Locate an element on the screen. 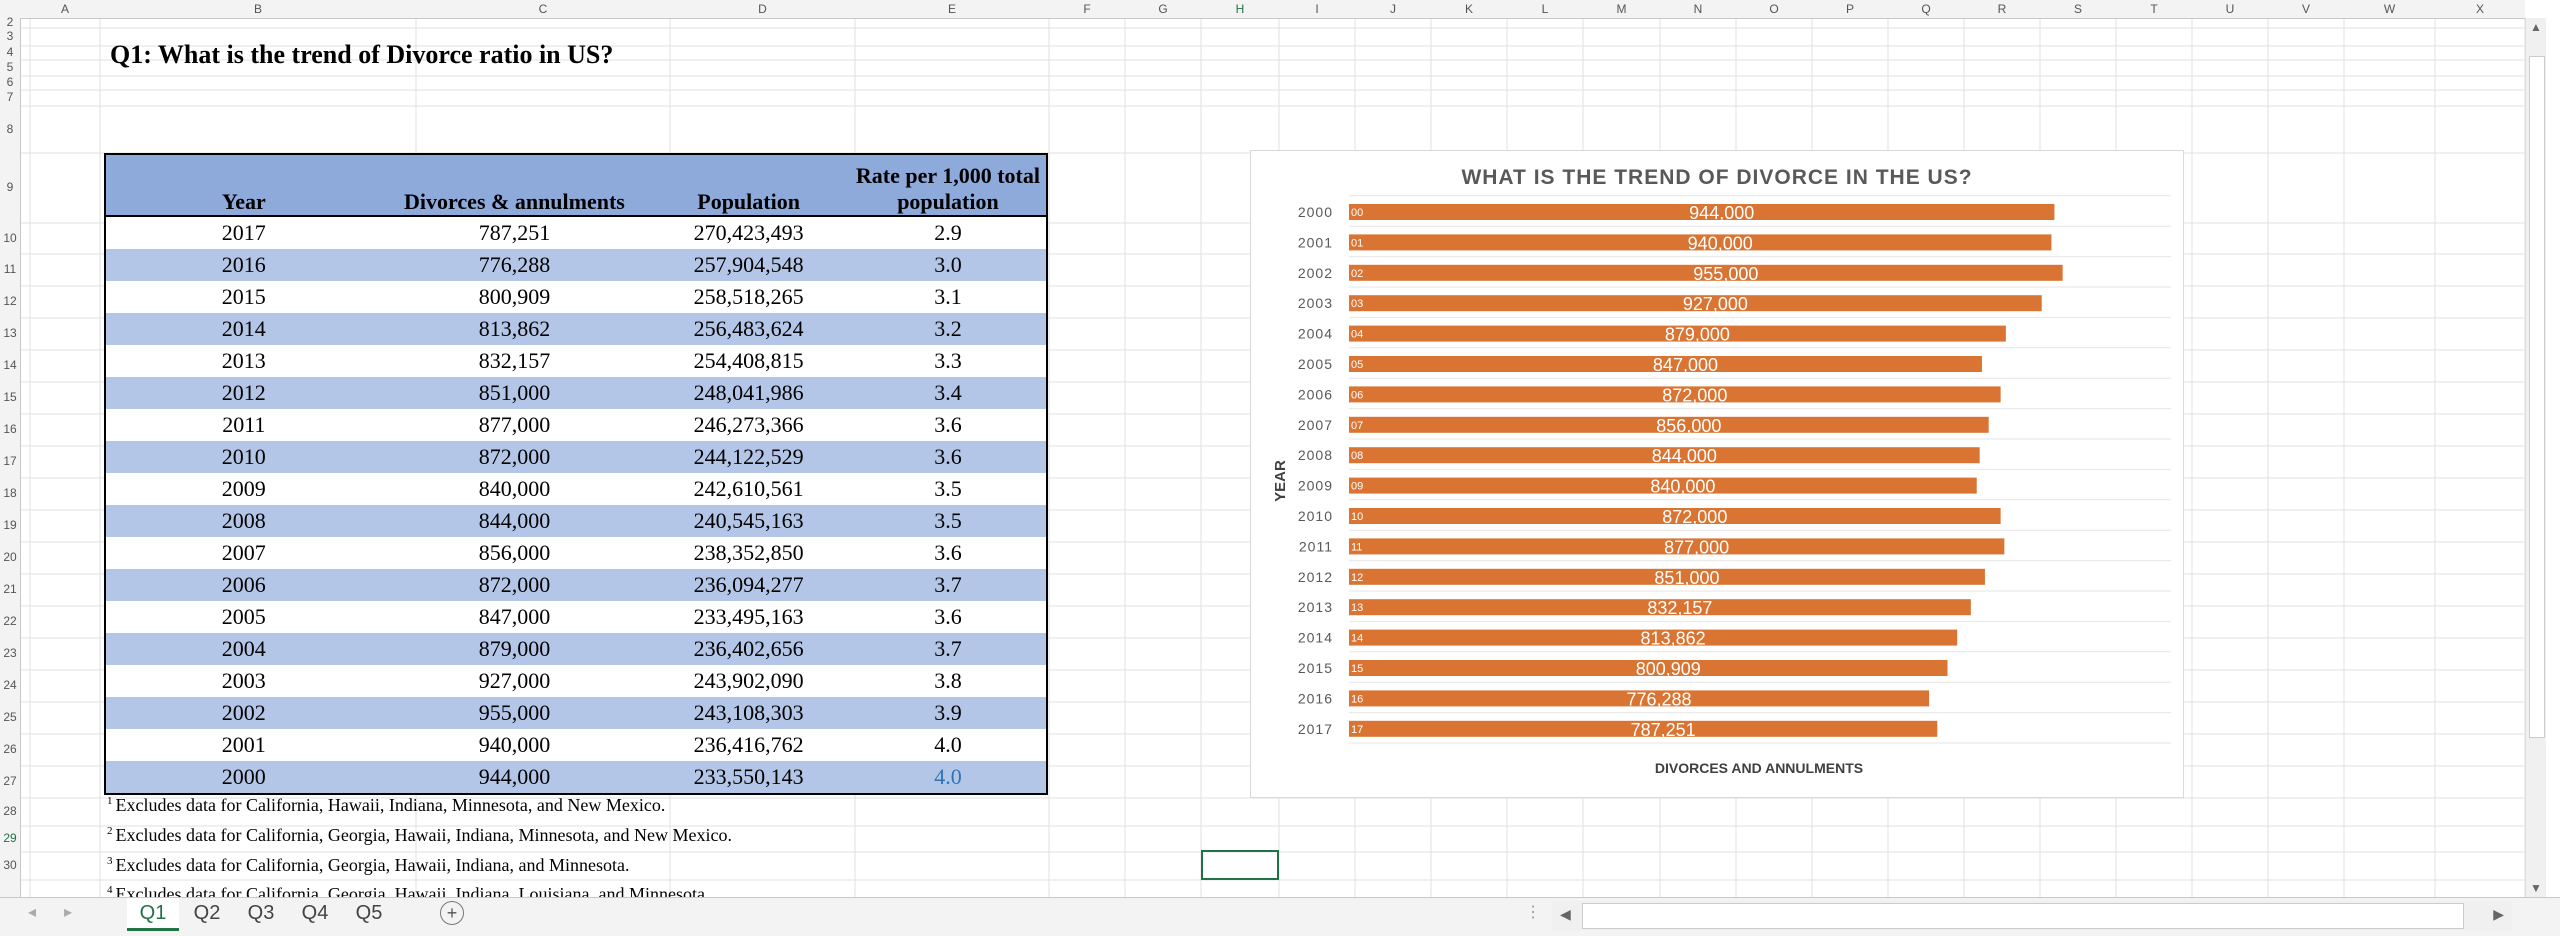  table-cell: 840,000 is located at coordinates (514, 489).